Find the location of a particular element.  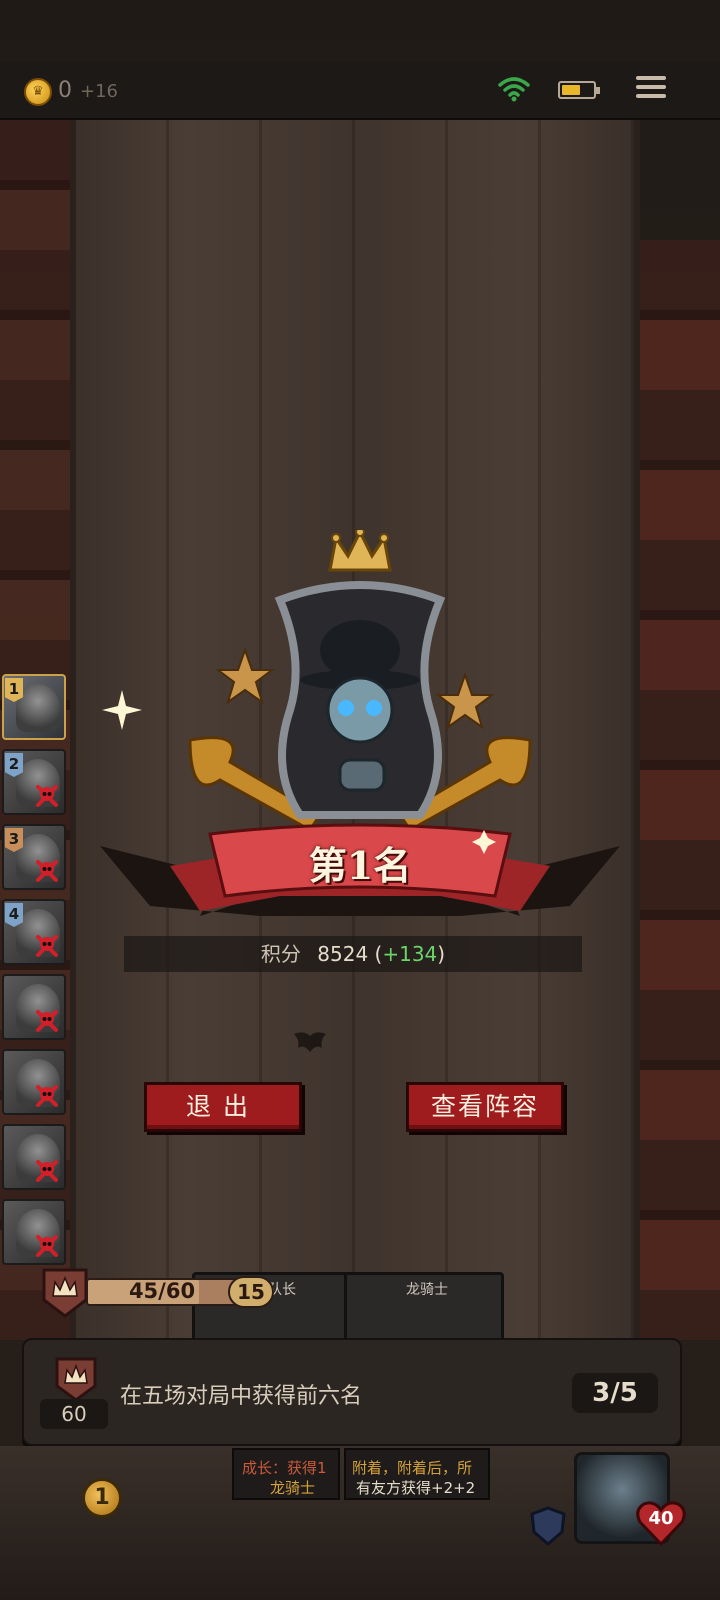

star-left-icon is located at coordinates (245, 675).